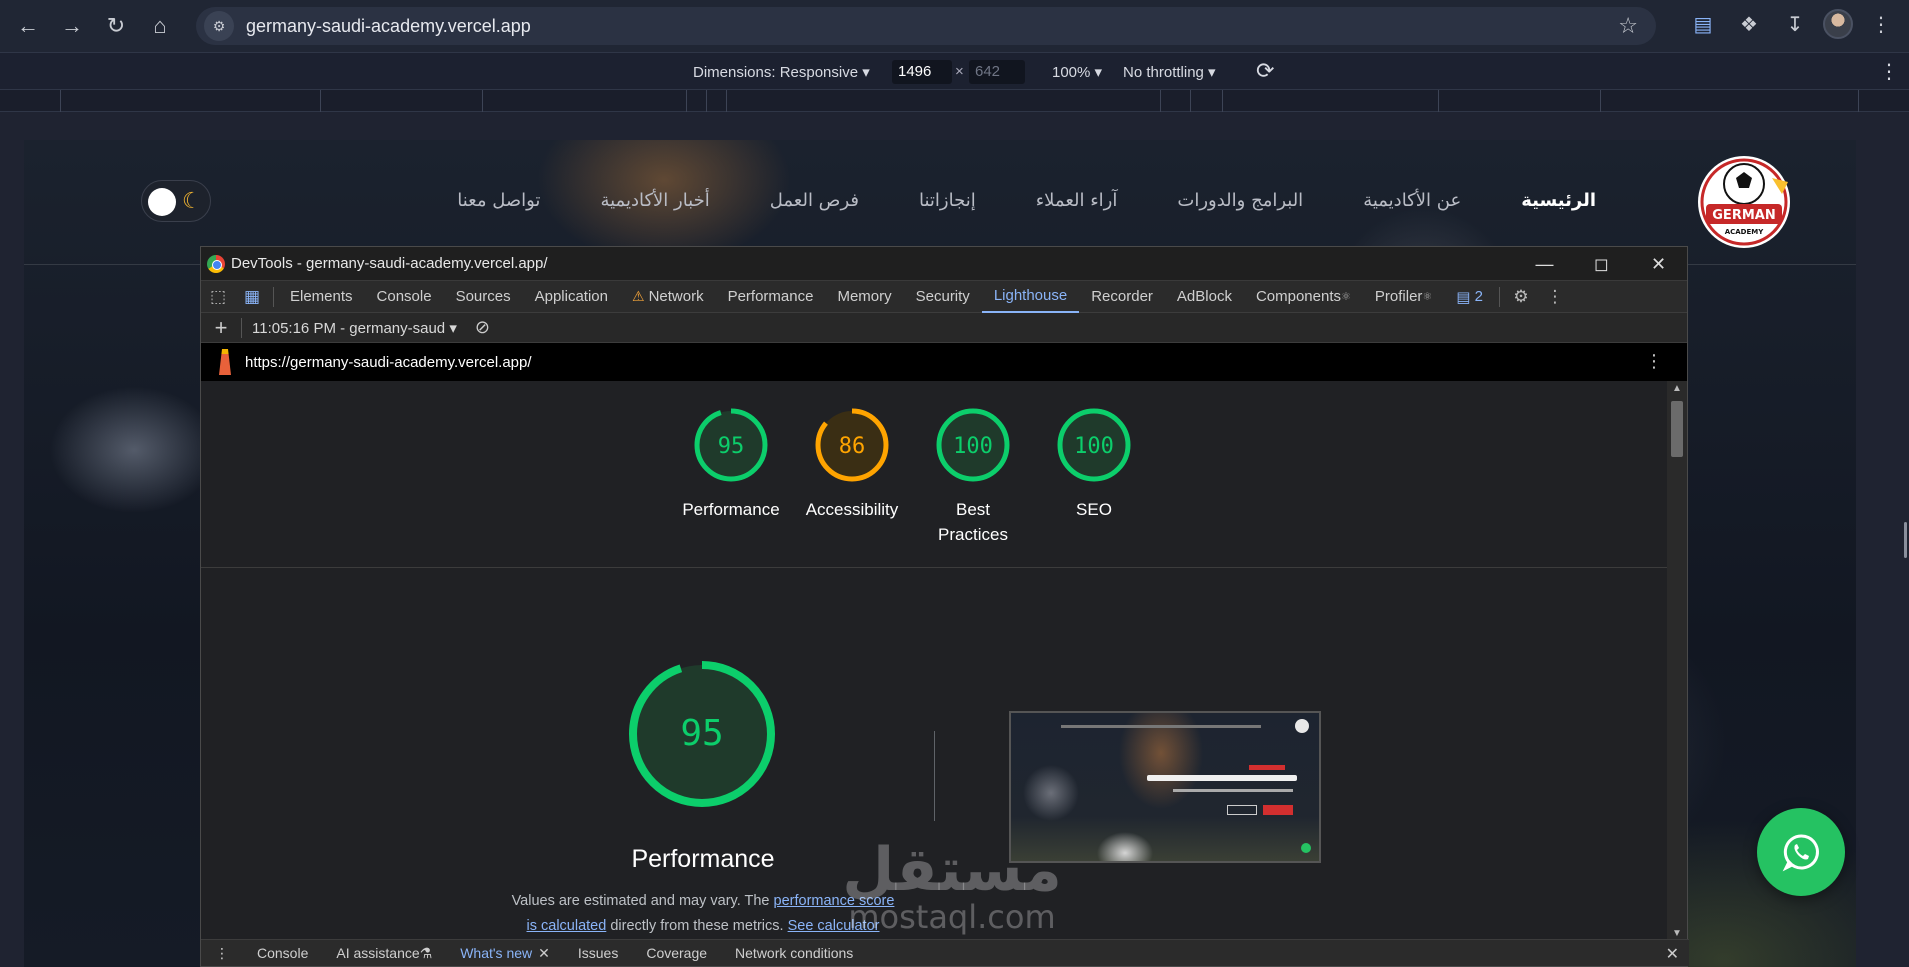 The image size is (1909, 967). I want to click on whatsapp-icon, so click(1800, 853).